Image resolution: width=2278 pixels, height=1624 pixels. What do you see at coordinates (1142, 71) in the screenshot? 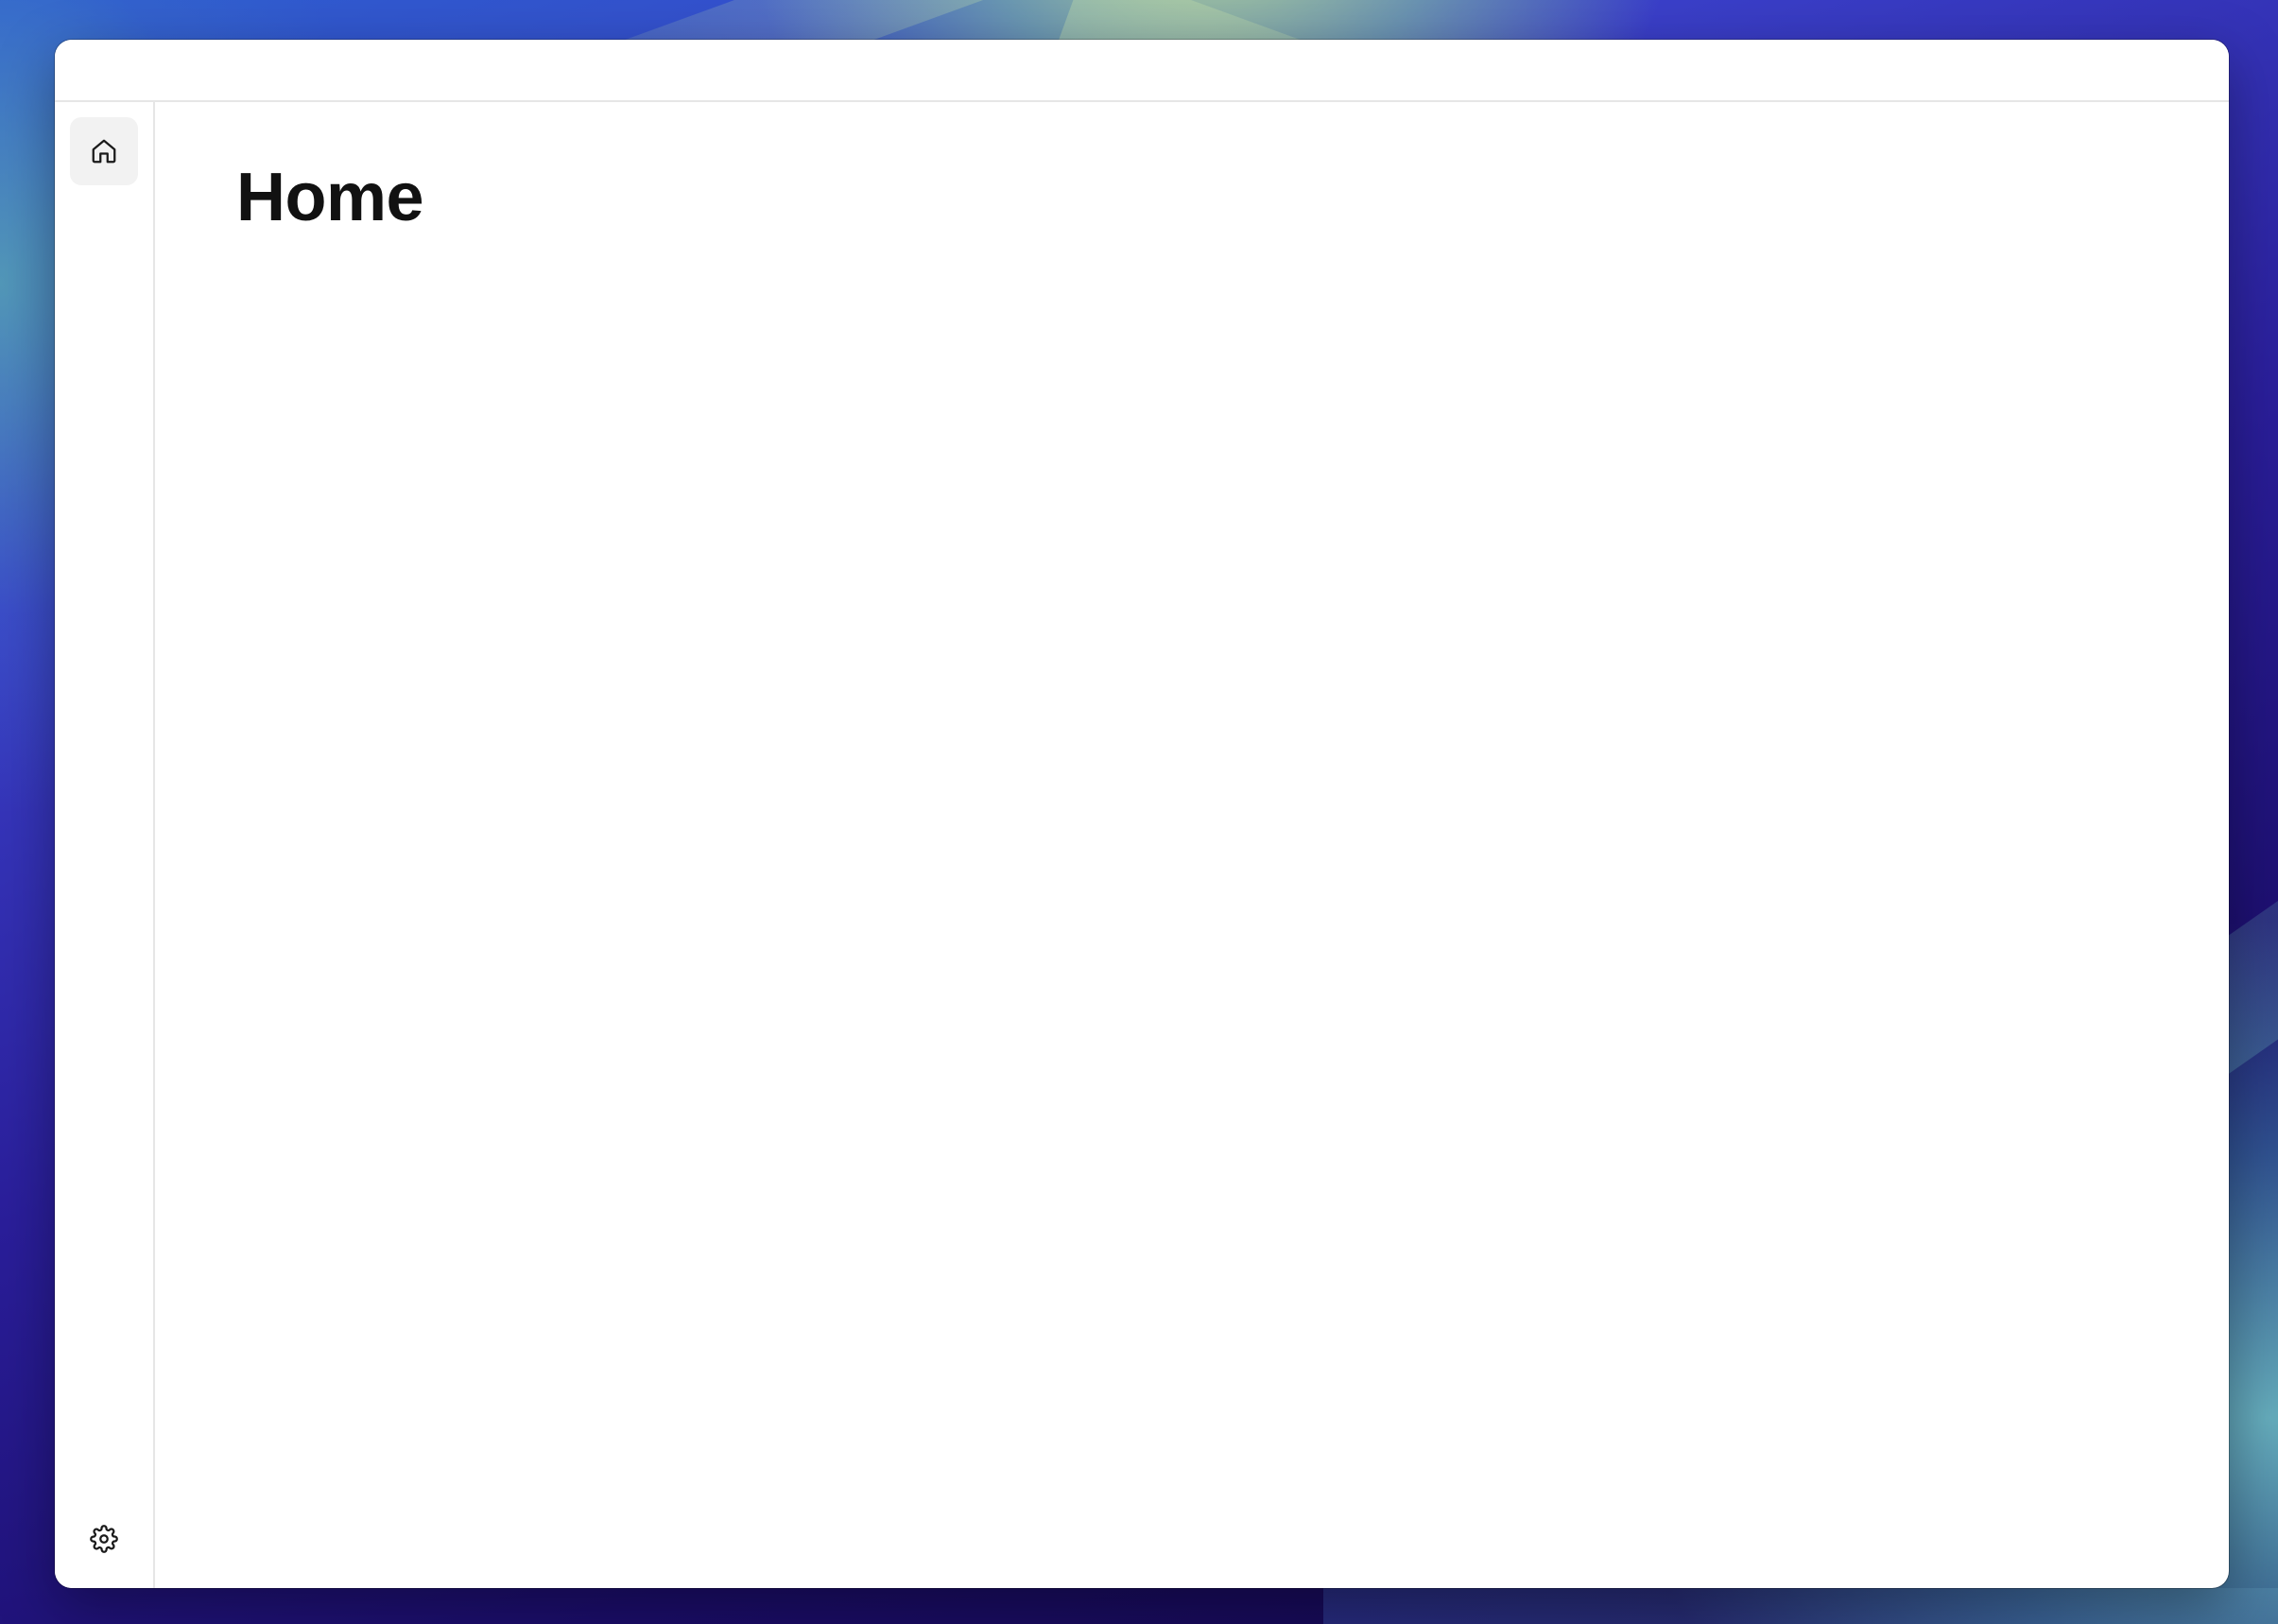
I see `title-bar` at bounding box center [1142, 71].